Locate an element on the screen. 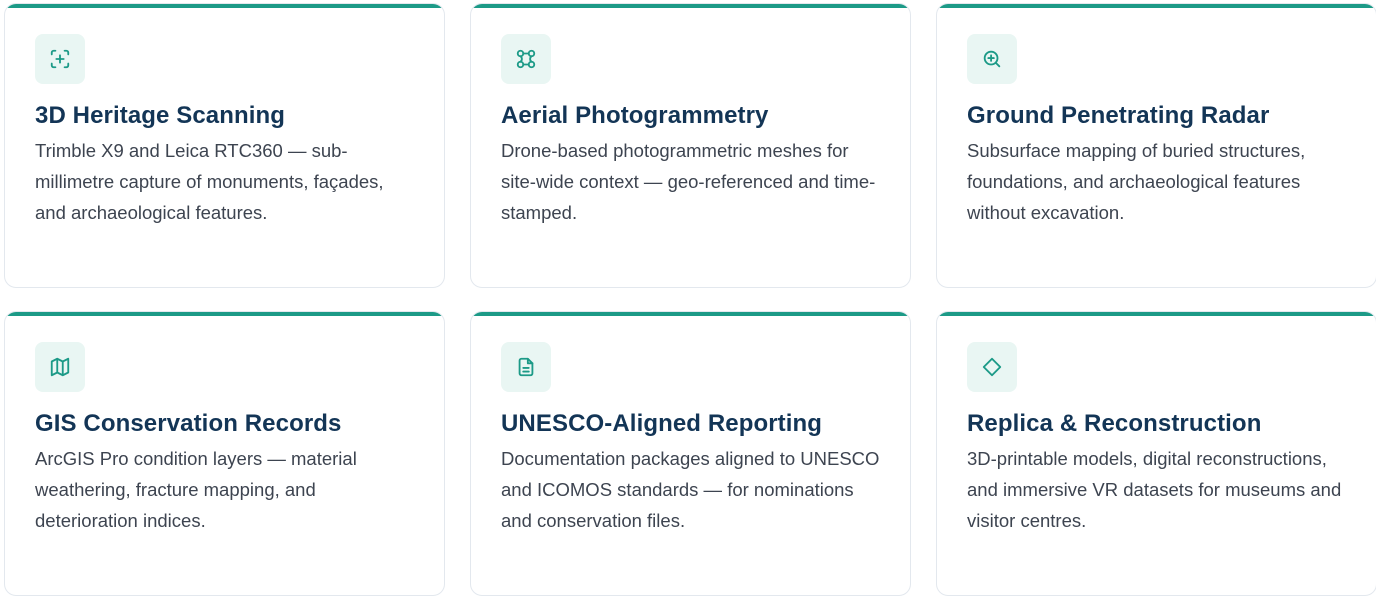 The image size is (1376, 599). diamond-icon is located at coordinates (992, 367).